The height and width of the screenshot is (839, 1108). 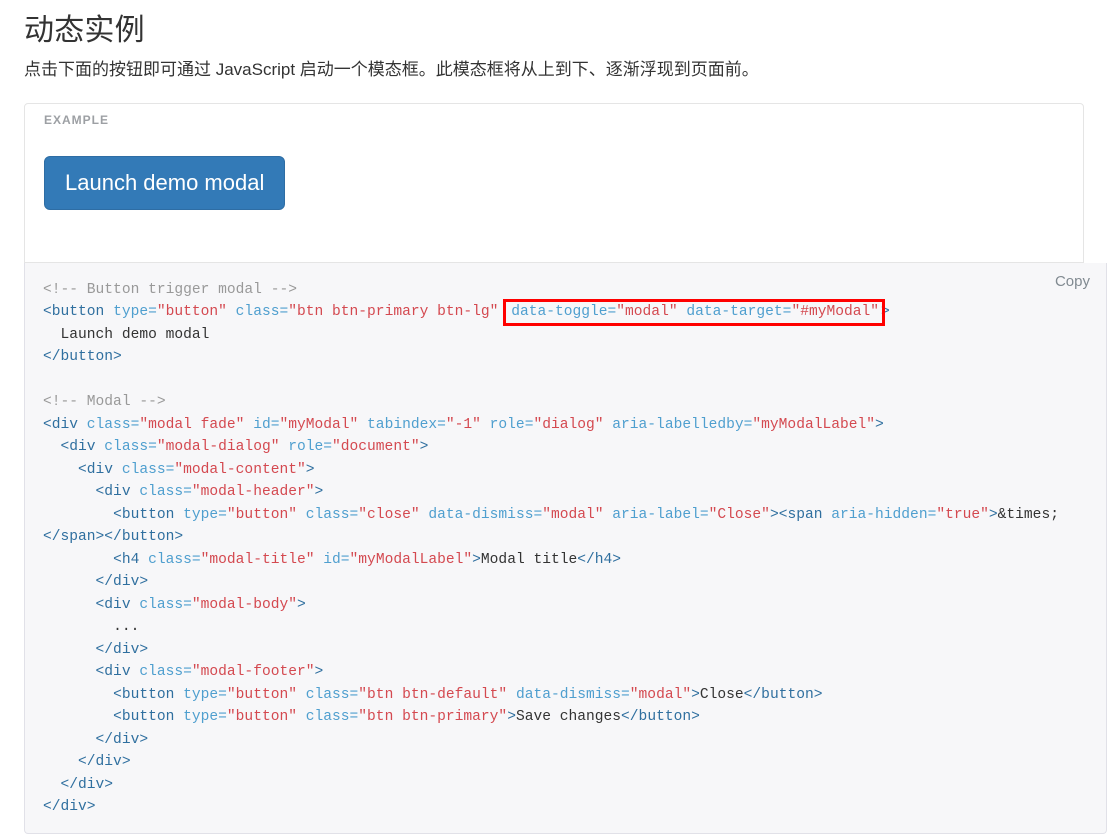 What do you see at coordinates (253, 492) in the screenshot?
I see `code-value: "modal-header"` at bounding box center [253, 492].